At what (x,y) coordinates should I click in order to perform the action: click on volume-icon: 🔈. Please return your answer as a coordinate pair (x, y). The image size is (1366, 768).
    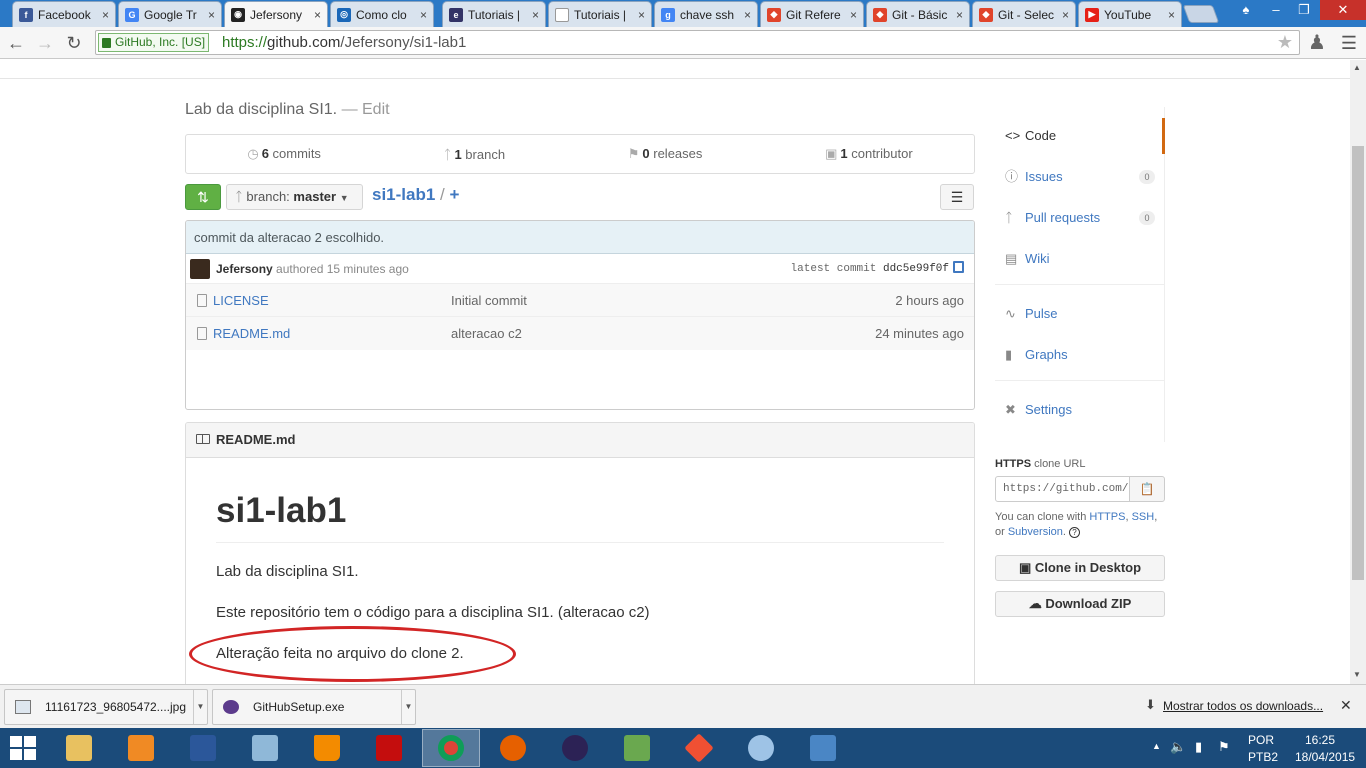
    Looking at the image, I should click on (1178, 747).